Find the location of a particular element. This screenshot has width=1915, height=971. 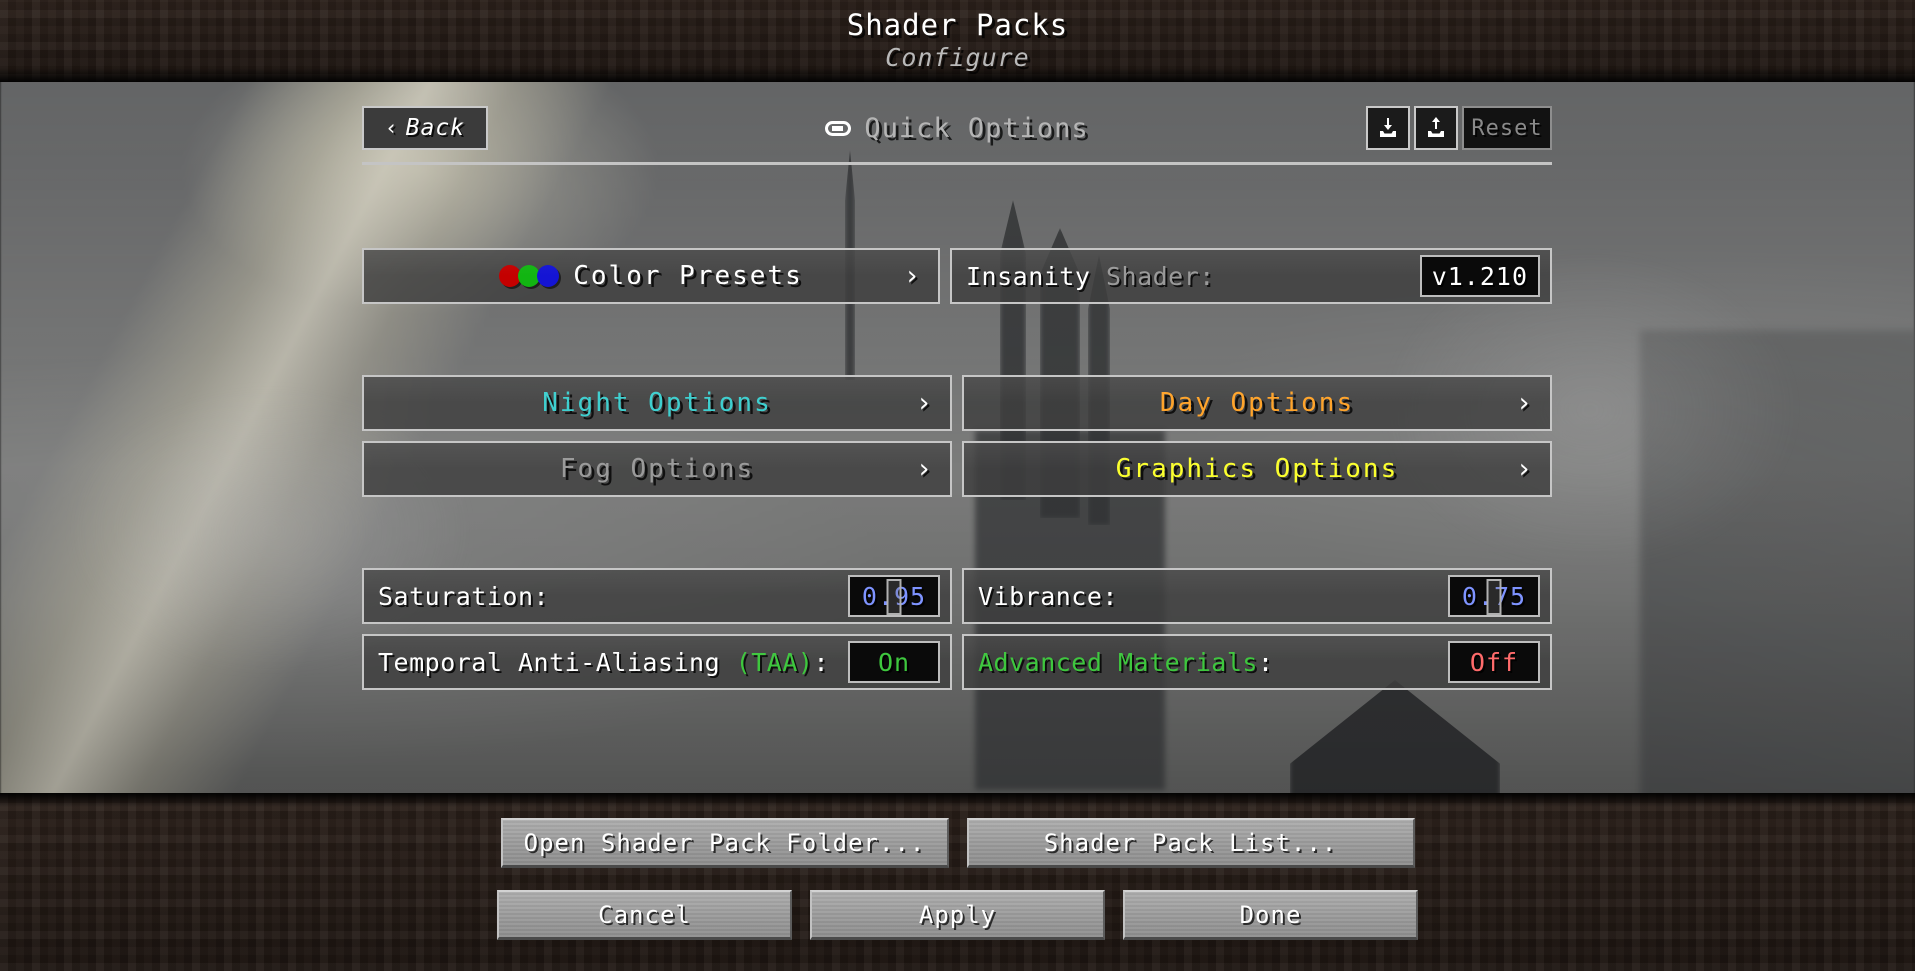

advanced-materials-label-colon: : is located at coordinates (1265, 662).